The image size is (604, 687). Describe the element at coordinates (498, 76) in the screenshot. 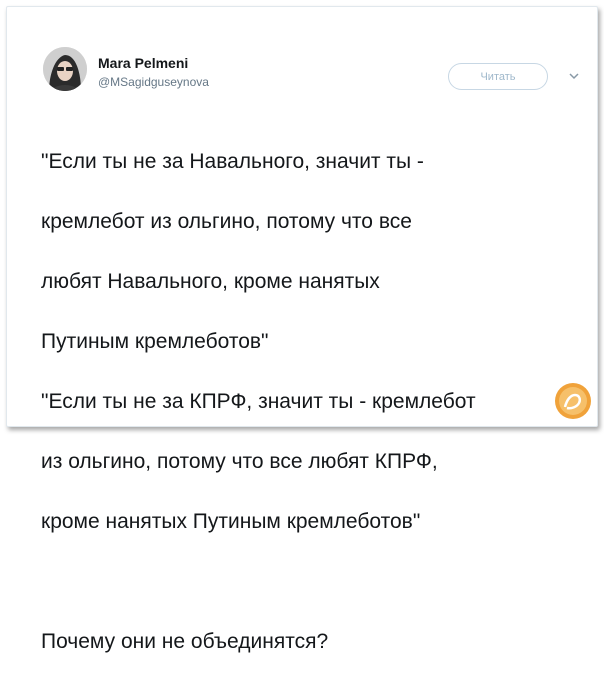

I see `follow-button: Читать` at that location.